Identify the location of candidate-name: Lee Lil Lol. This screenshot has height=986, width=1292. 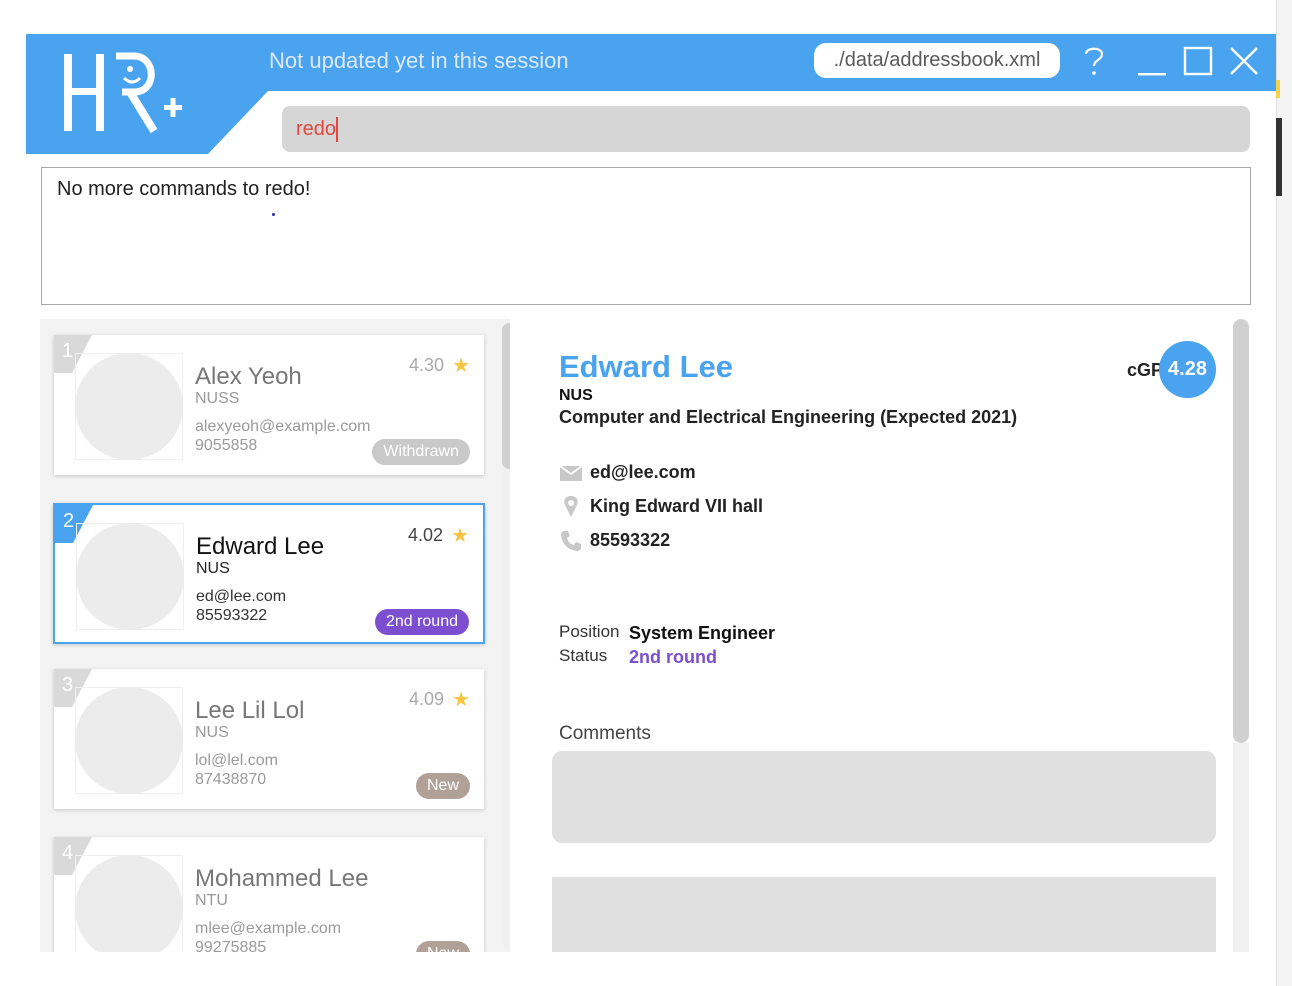
(250, 710).